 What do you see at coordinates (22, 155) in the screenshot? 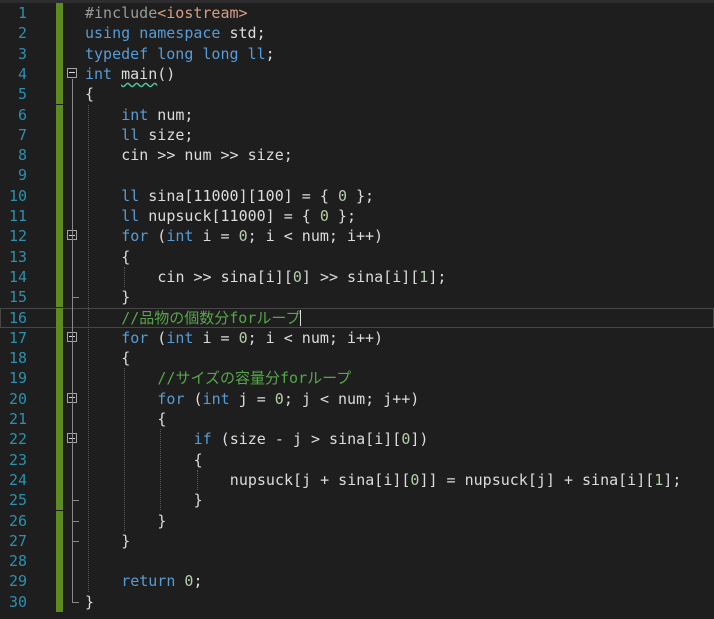
I see `line-number: 8` at bounding box center [22, 155].